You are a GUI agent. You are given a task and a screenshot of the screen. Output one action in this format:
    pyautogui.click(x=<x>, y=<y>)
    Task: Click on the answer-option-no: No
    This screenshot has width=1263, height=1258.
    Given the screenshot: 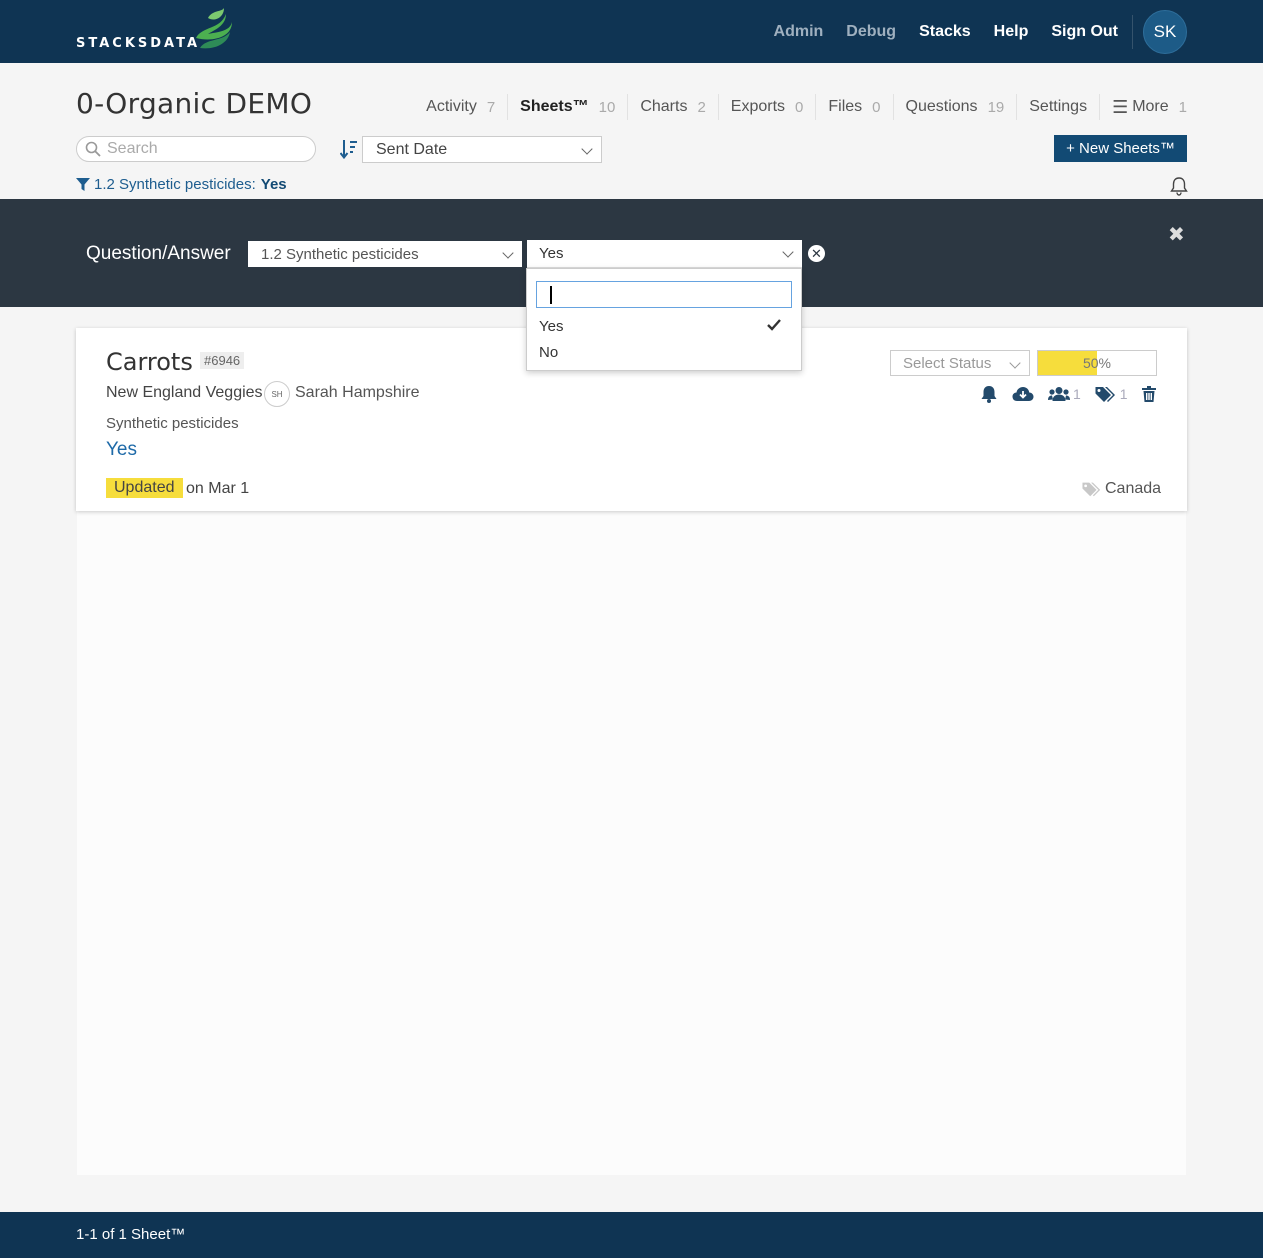 What is the action you would take?
    pyautogui.click(x=548, y=352)
    